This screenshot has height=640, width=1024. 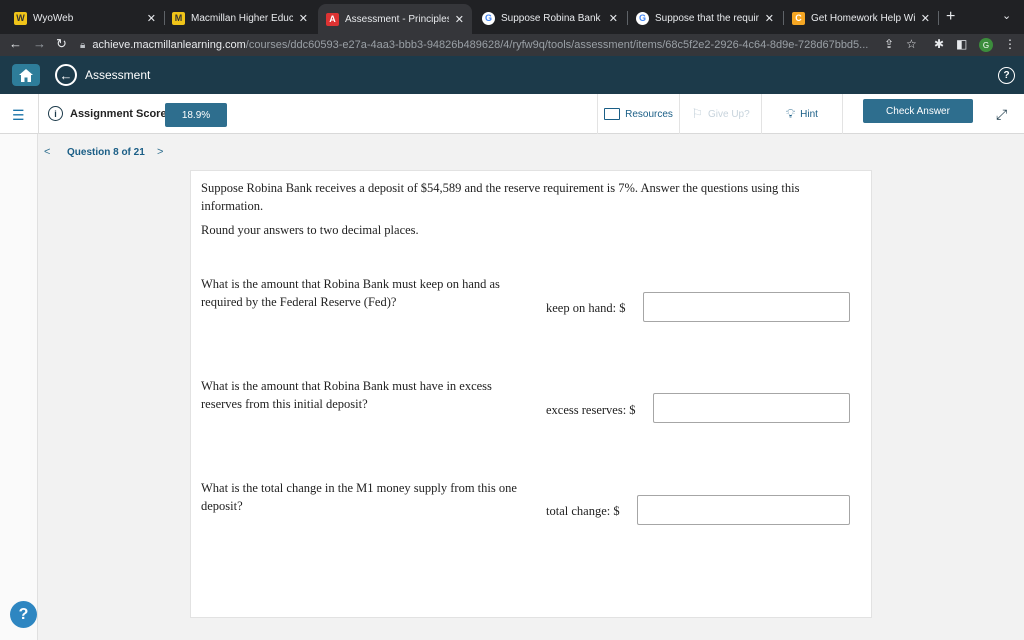 I want to click on profile-avatar: G, so click(x=986, y=45).